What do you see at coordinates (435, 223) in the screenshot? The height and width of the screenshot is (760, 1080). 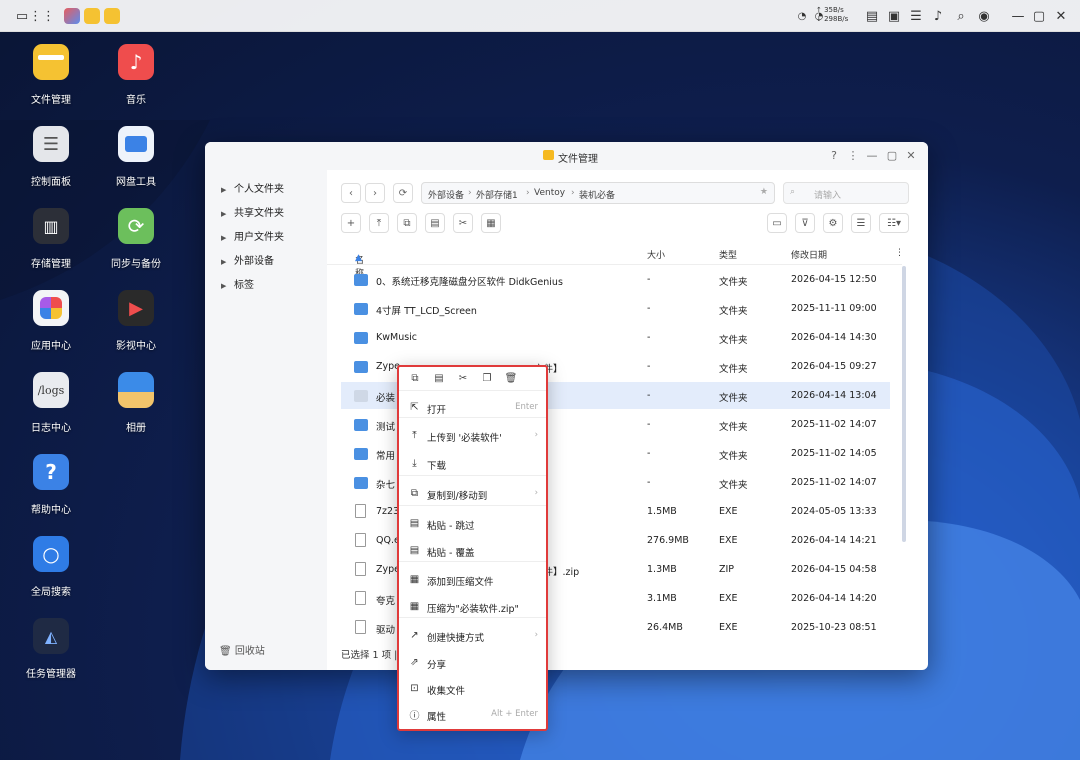 I see `paste-button: ▤` at bounding box center [435, 223].